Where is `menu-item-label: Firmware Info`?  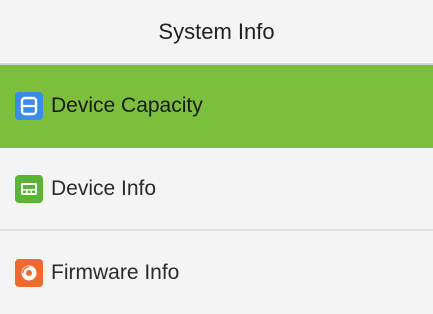
menu-item-label: Firmware Info is located at coordinates (115, 272).